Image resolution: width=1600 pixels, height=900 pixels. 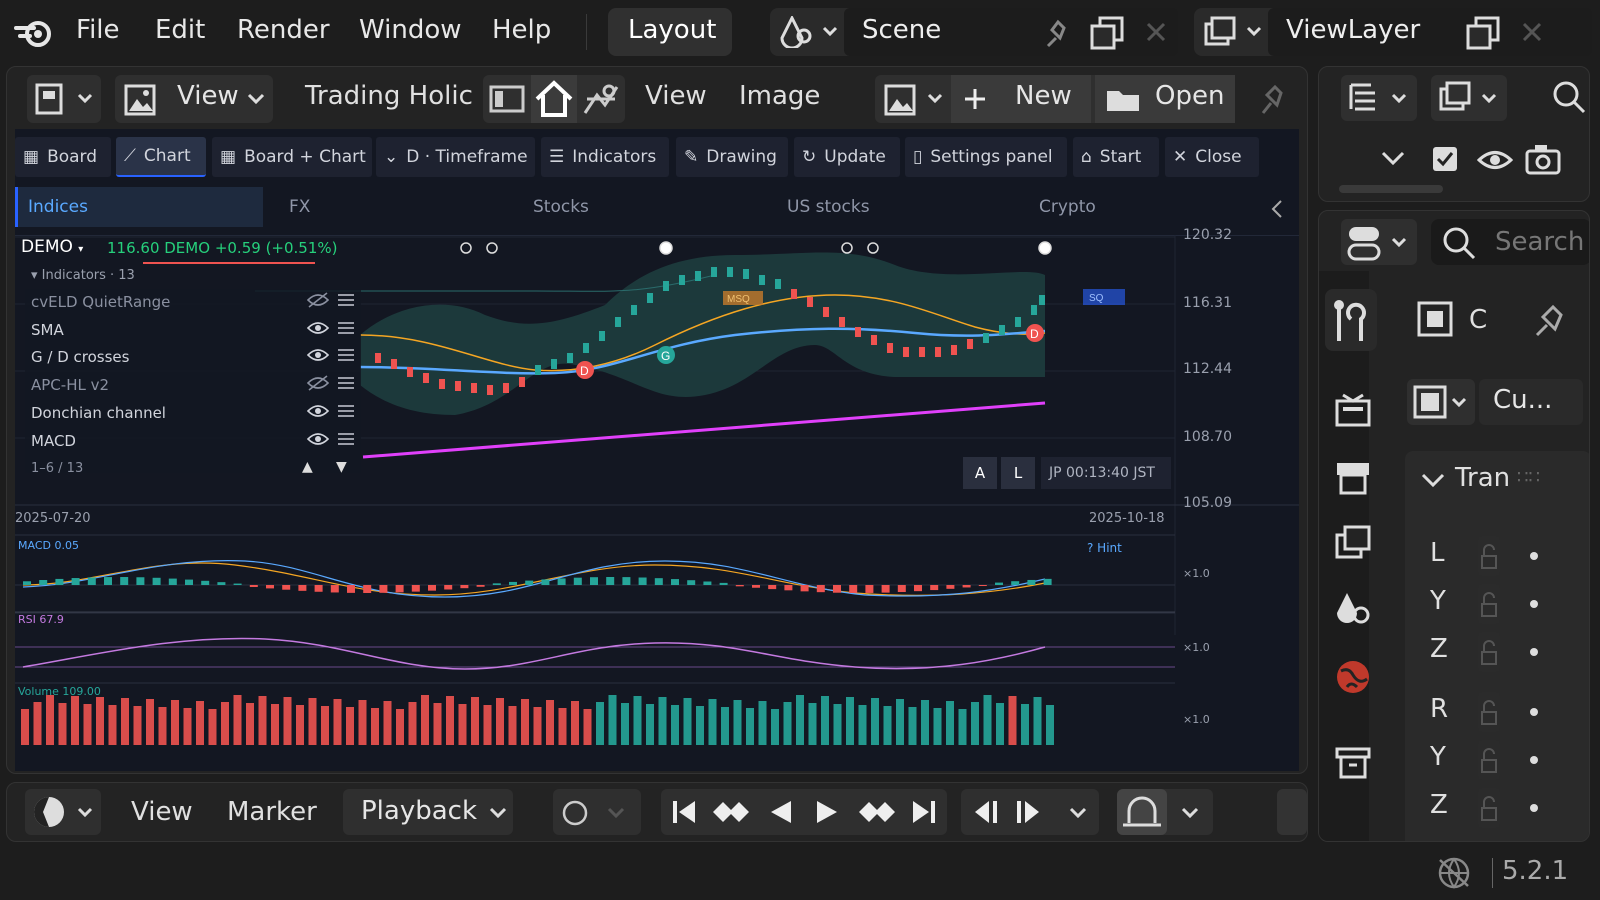 What do you see at coordinates (1353, 477) in the screenshot?
I see `output-icon` at bounding box center [1353, 477].